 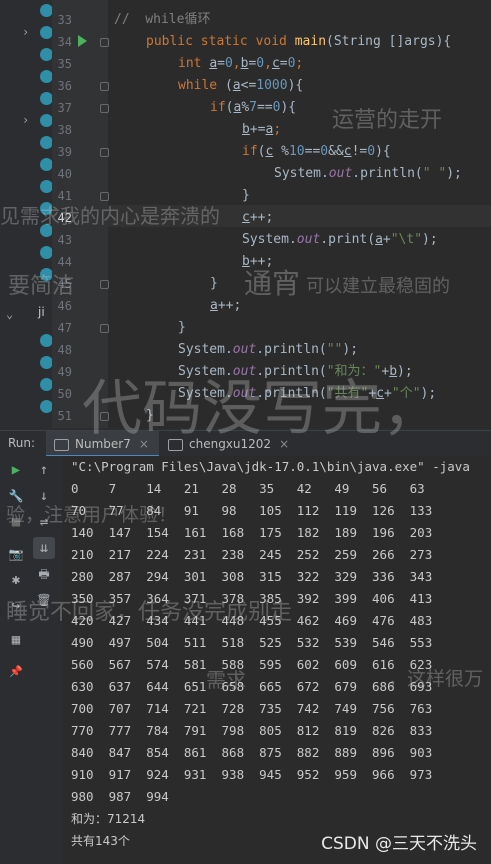 I want to click on code-line-39: if(c %10==0&&c!=0){, so click(x=316, y=151).